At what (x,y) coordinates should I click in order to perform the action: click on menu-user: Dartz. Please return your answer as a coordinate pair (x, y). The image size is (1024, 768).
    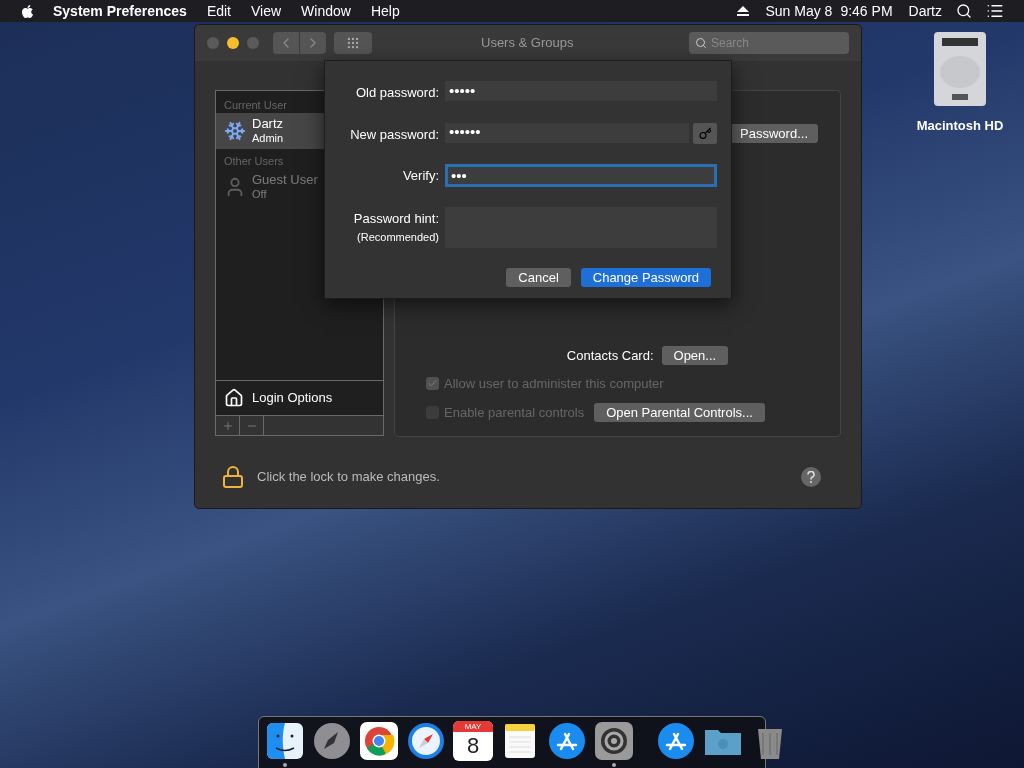
    Looking at the image, I should click on (925, 11).